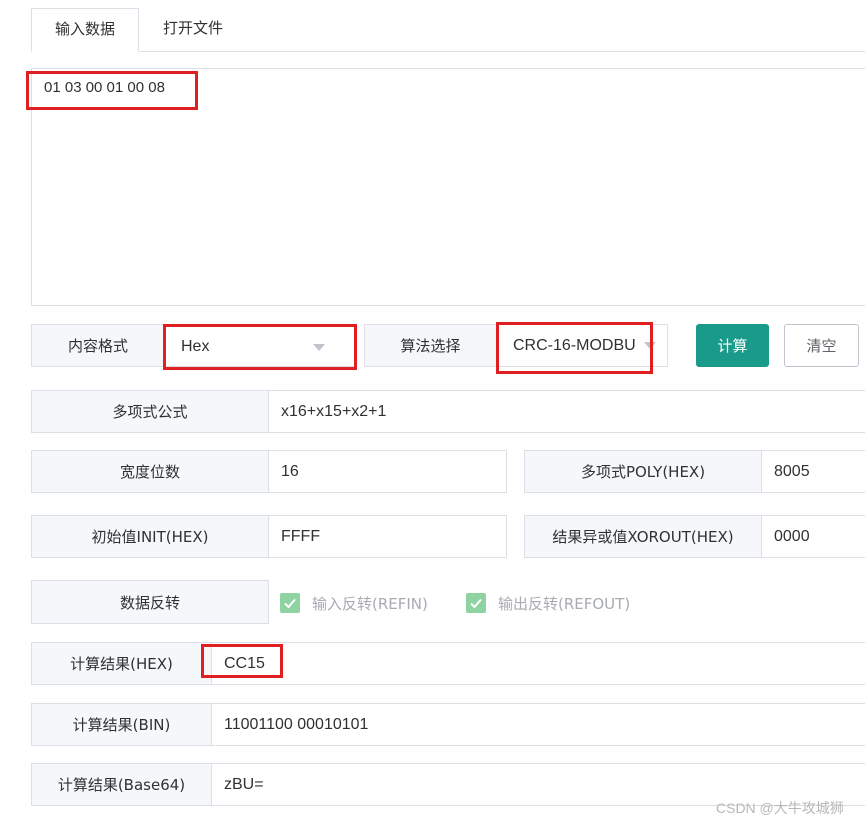 This screenshot has width=865, height=823. What do you see at coordinates (85, 30) in the screenshot?
I see `tab-input-data: 输入数据` at bounding box center [85, 30].